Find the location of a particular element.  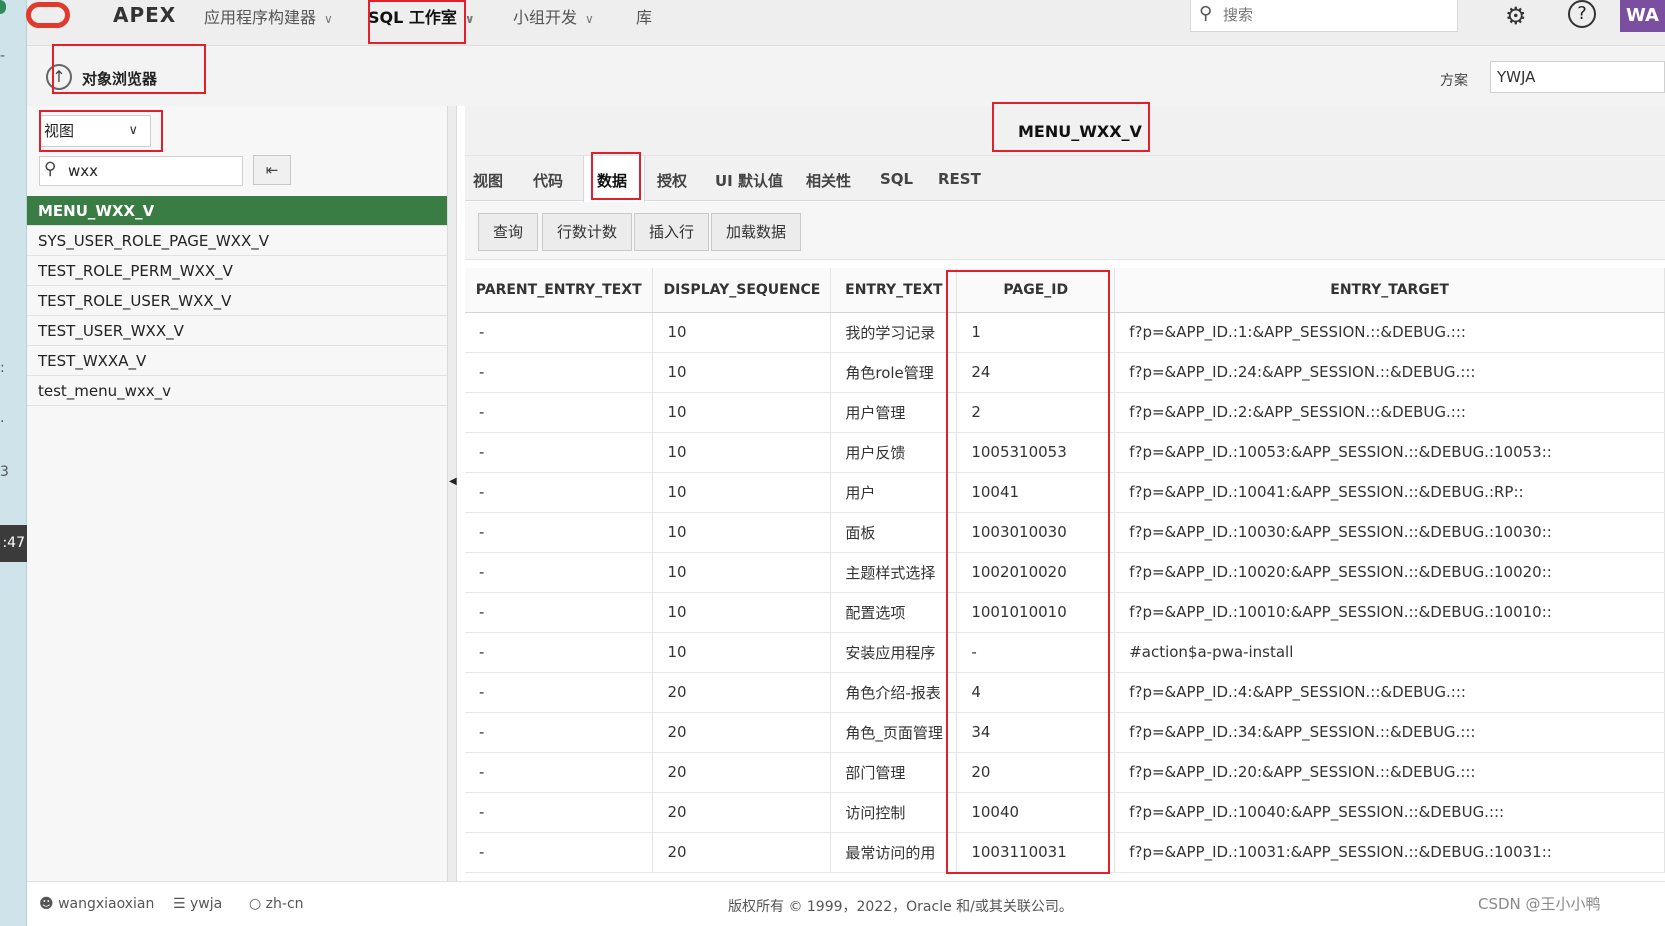

table-cell: 访问控制 is located at coordinates (894, 812).